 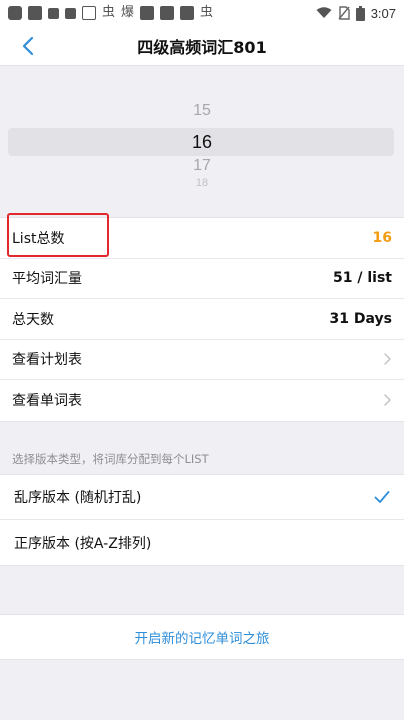 I want to click on view-plan-label: 查看计划表, so click(x=47, y=360).